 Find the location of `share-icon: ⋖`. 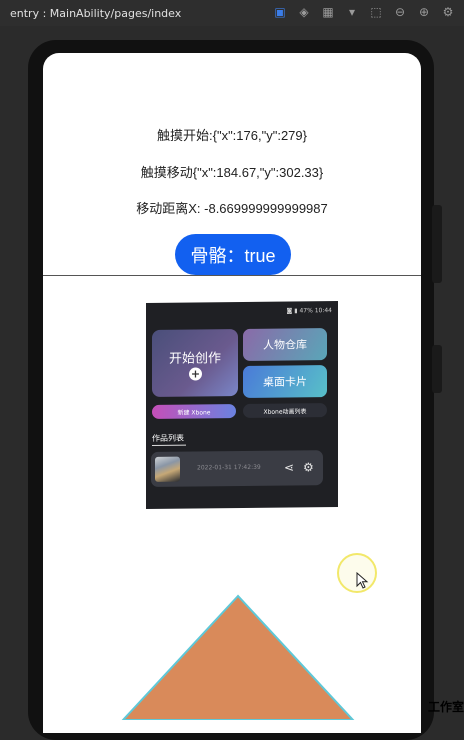

share-icon: ⋖ is located at coordinates (289, 467).